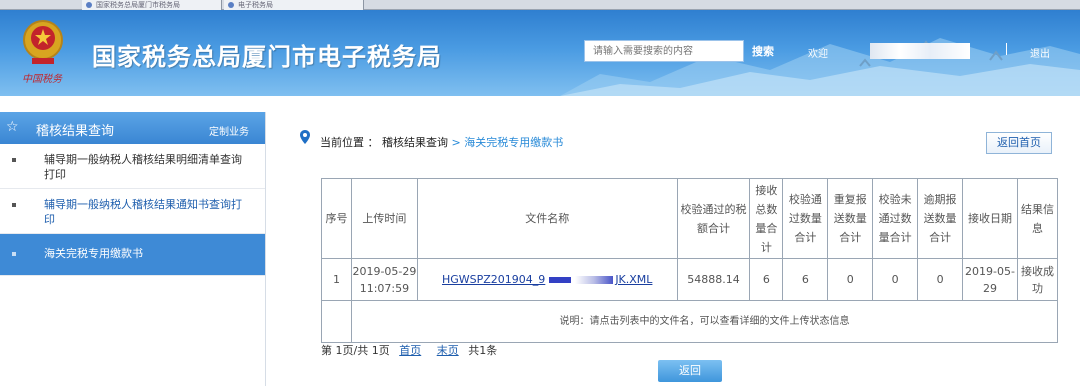 The image size is (1080, 386). I want to click on sidebar-item-detail-list: 辅导期一般纳税人稽核结果明细清单查询打印, so click(132, 166).